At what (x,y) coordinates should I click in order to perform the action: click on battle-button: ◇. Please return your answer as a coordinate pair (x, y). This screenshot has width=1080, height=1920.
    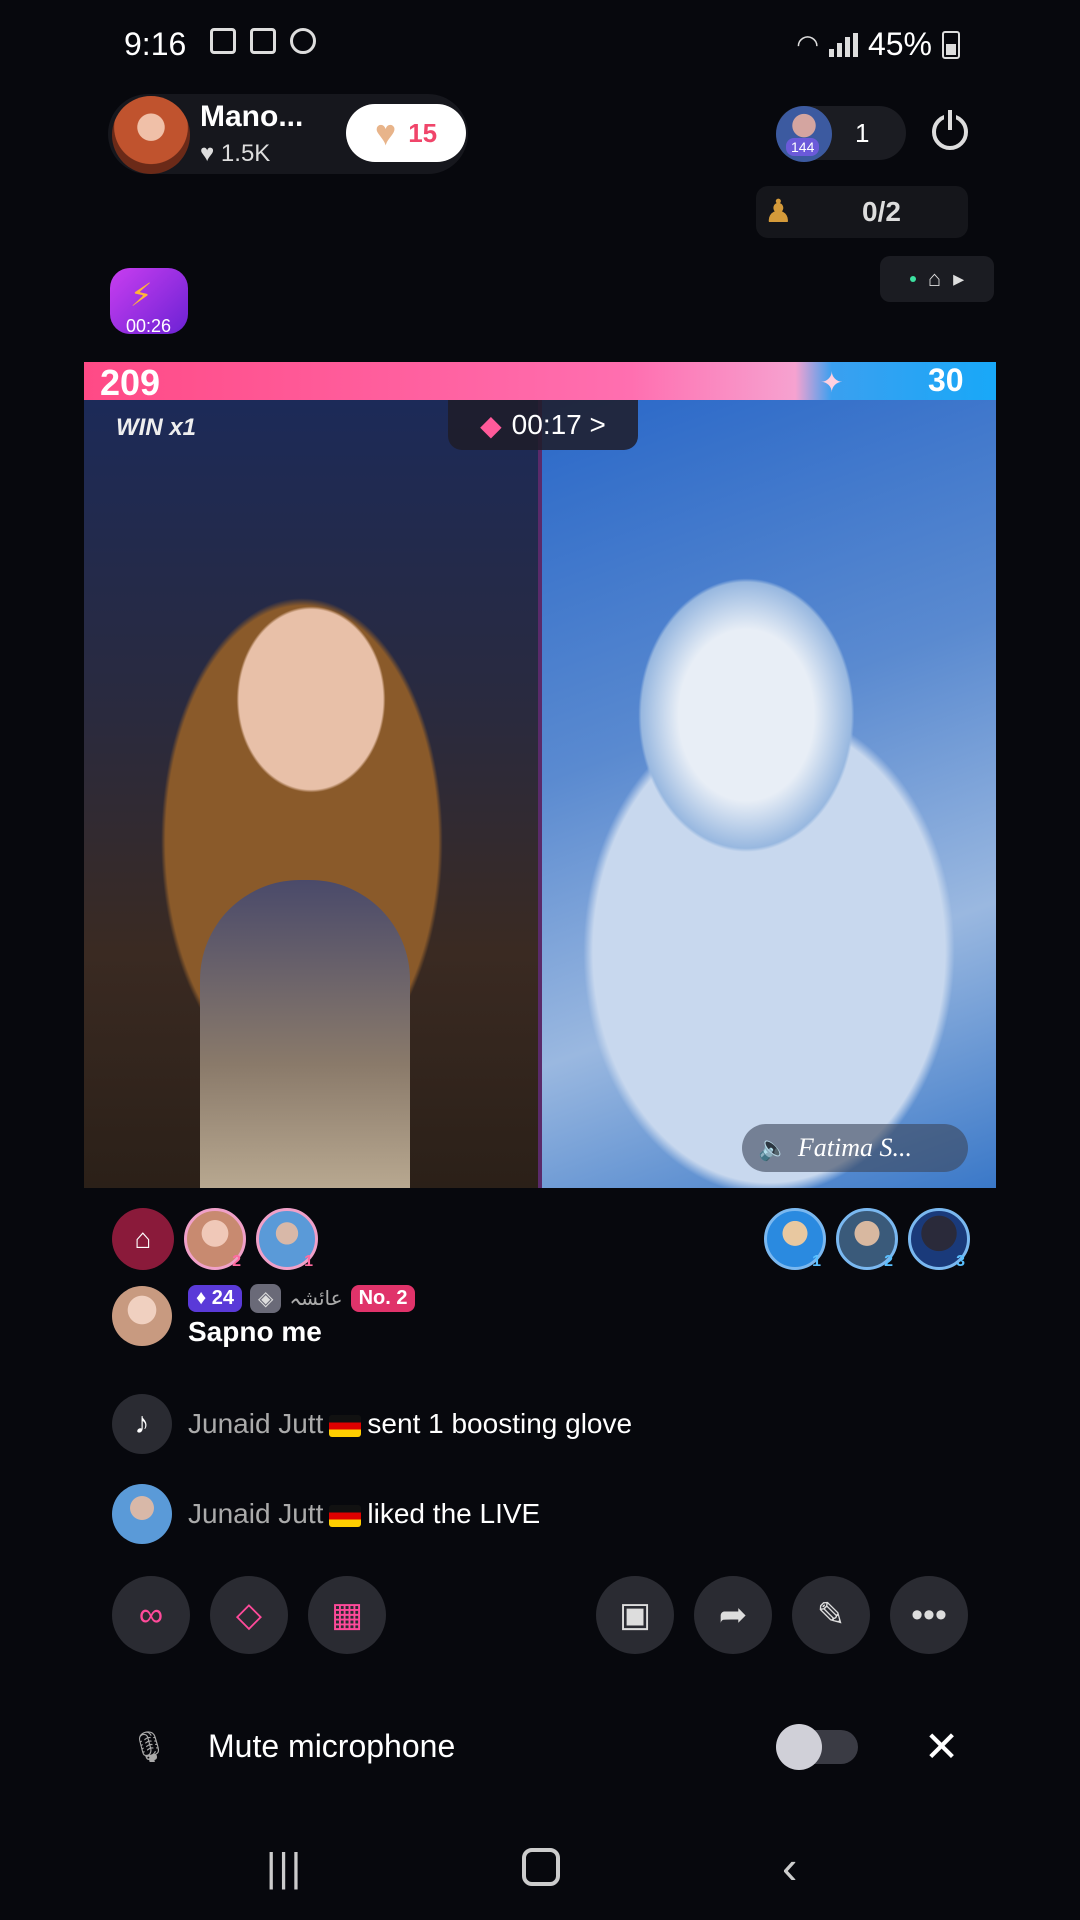
    Looking at the image, I should click on (249, 1615).